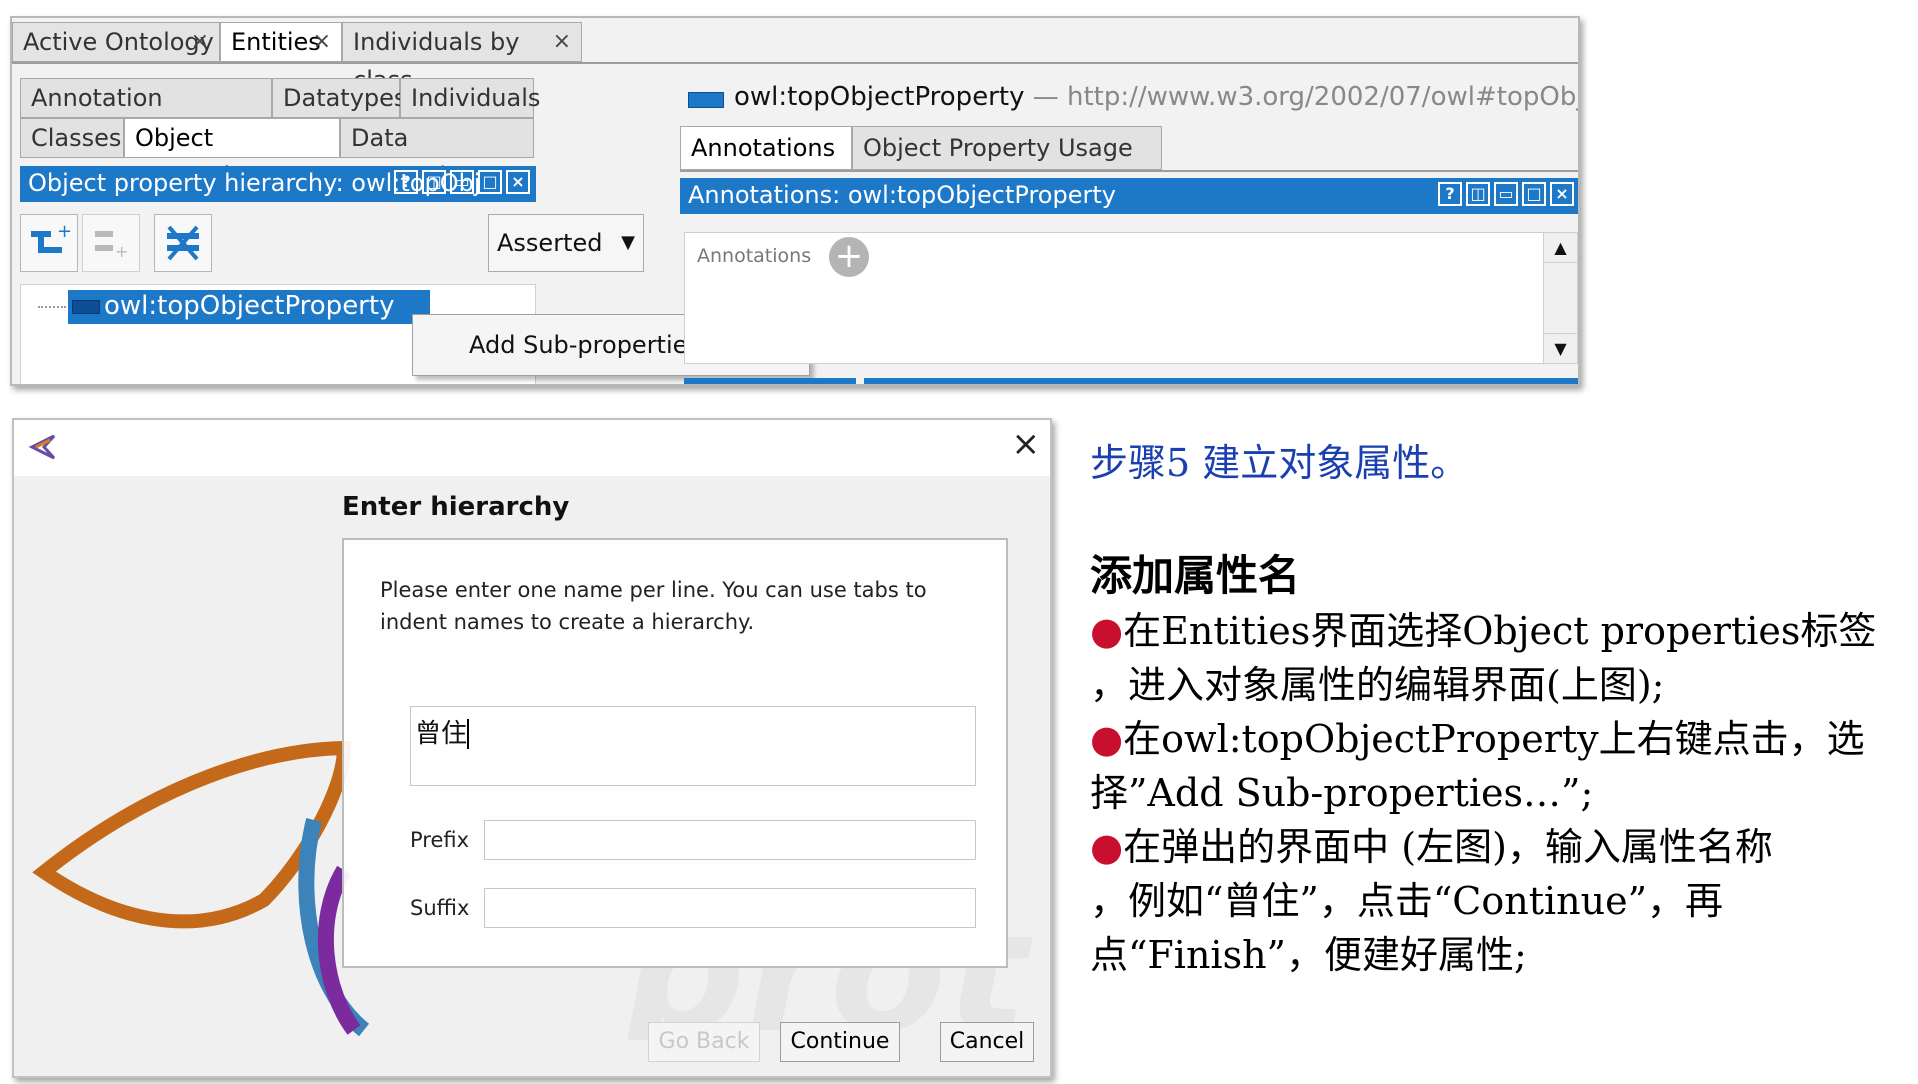 Image resolution: width=1918 pixels, height=1084 pixels. What do you see at coordinates (1560, 348) in the screenshot?
I see `scroll-down-icon: ▼` at bounding box center [1560, 348].